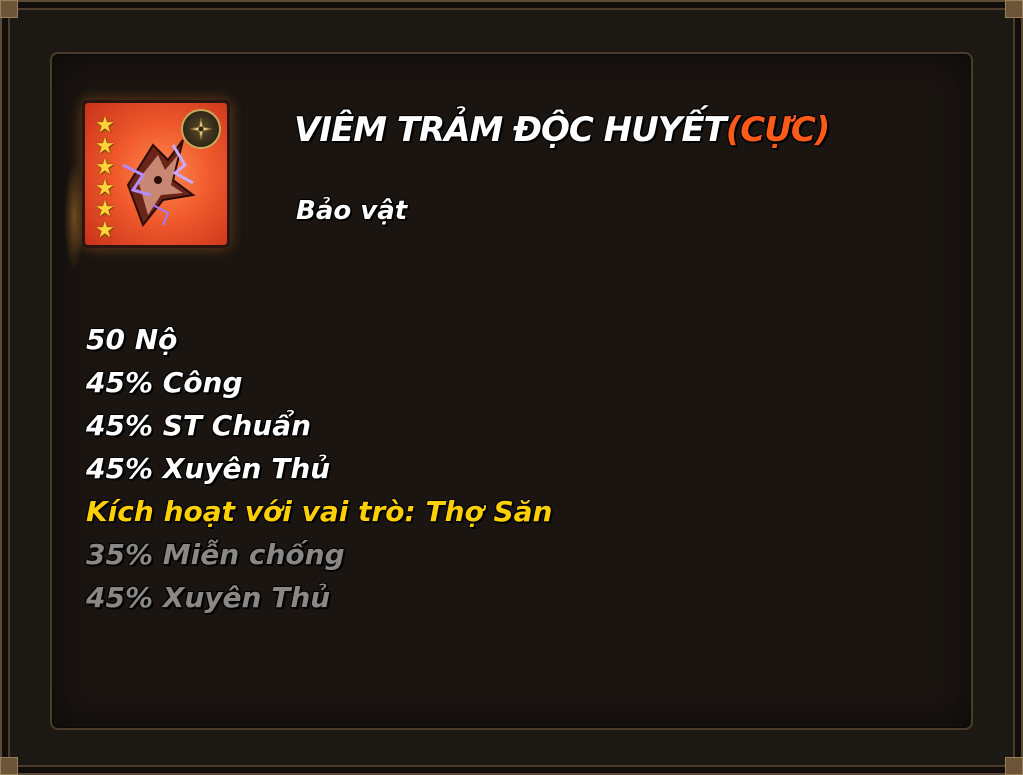  Describe the element at coordinates (208, 468) in the screenshot. I see `stat-line: 45% Xuyên Thủ` at that location.